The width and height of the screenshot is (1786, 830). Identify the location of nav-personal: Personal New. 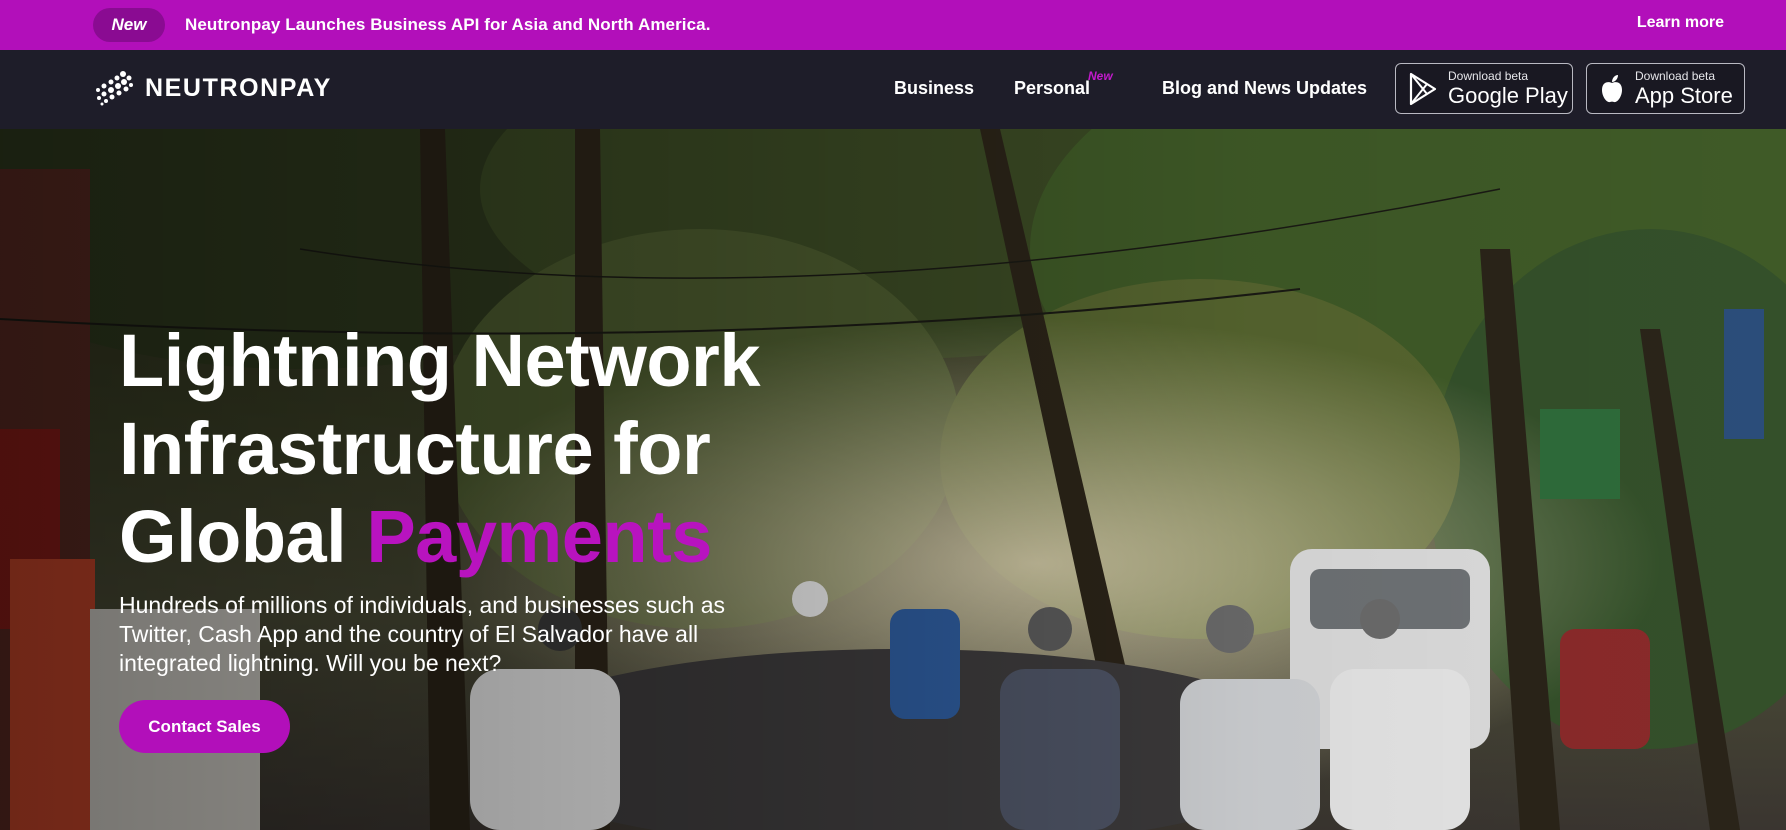
(1063, 84).